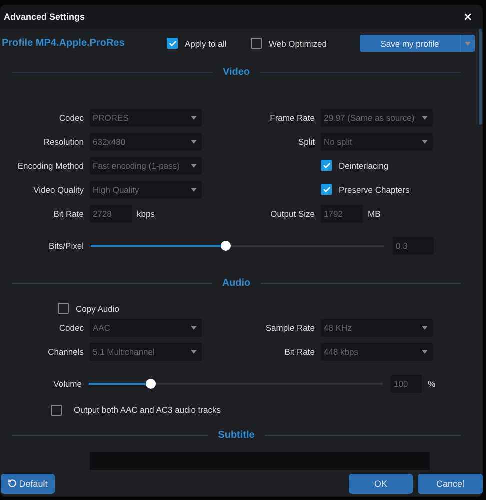 This screenshot has height=500, width=486. I want to click on checkbox-option: Apply to all, so click(209, 44).